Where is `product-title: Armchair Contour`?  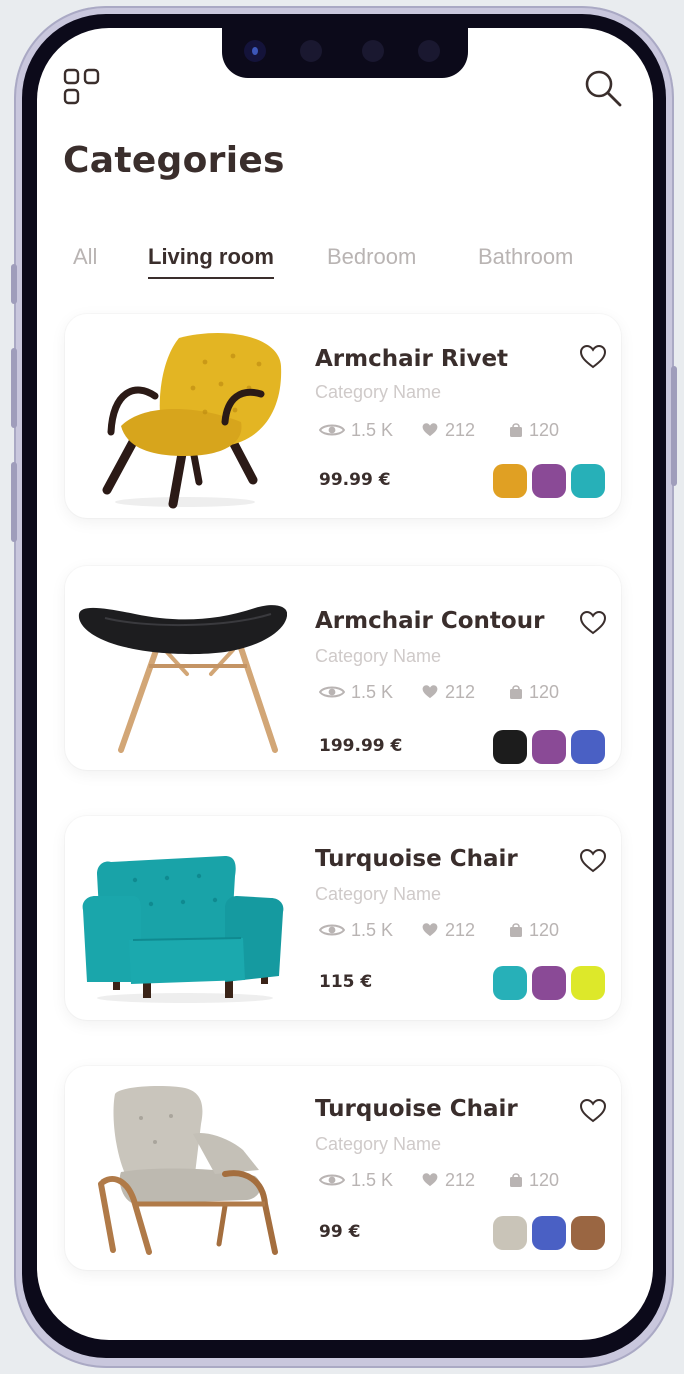 product-title: Armchair Contour is located at coordinates (430, 621).